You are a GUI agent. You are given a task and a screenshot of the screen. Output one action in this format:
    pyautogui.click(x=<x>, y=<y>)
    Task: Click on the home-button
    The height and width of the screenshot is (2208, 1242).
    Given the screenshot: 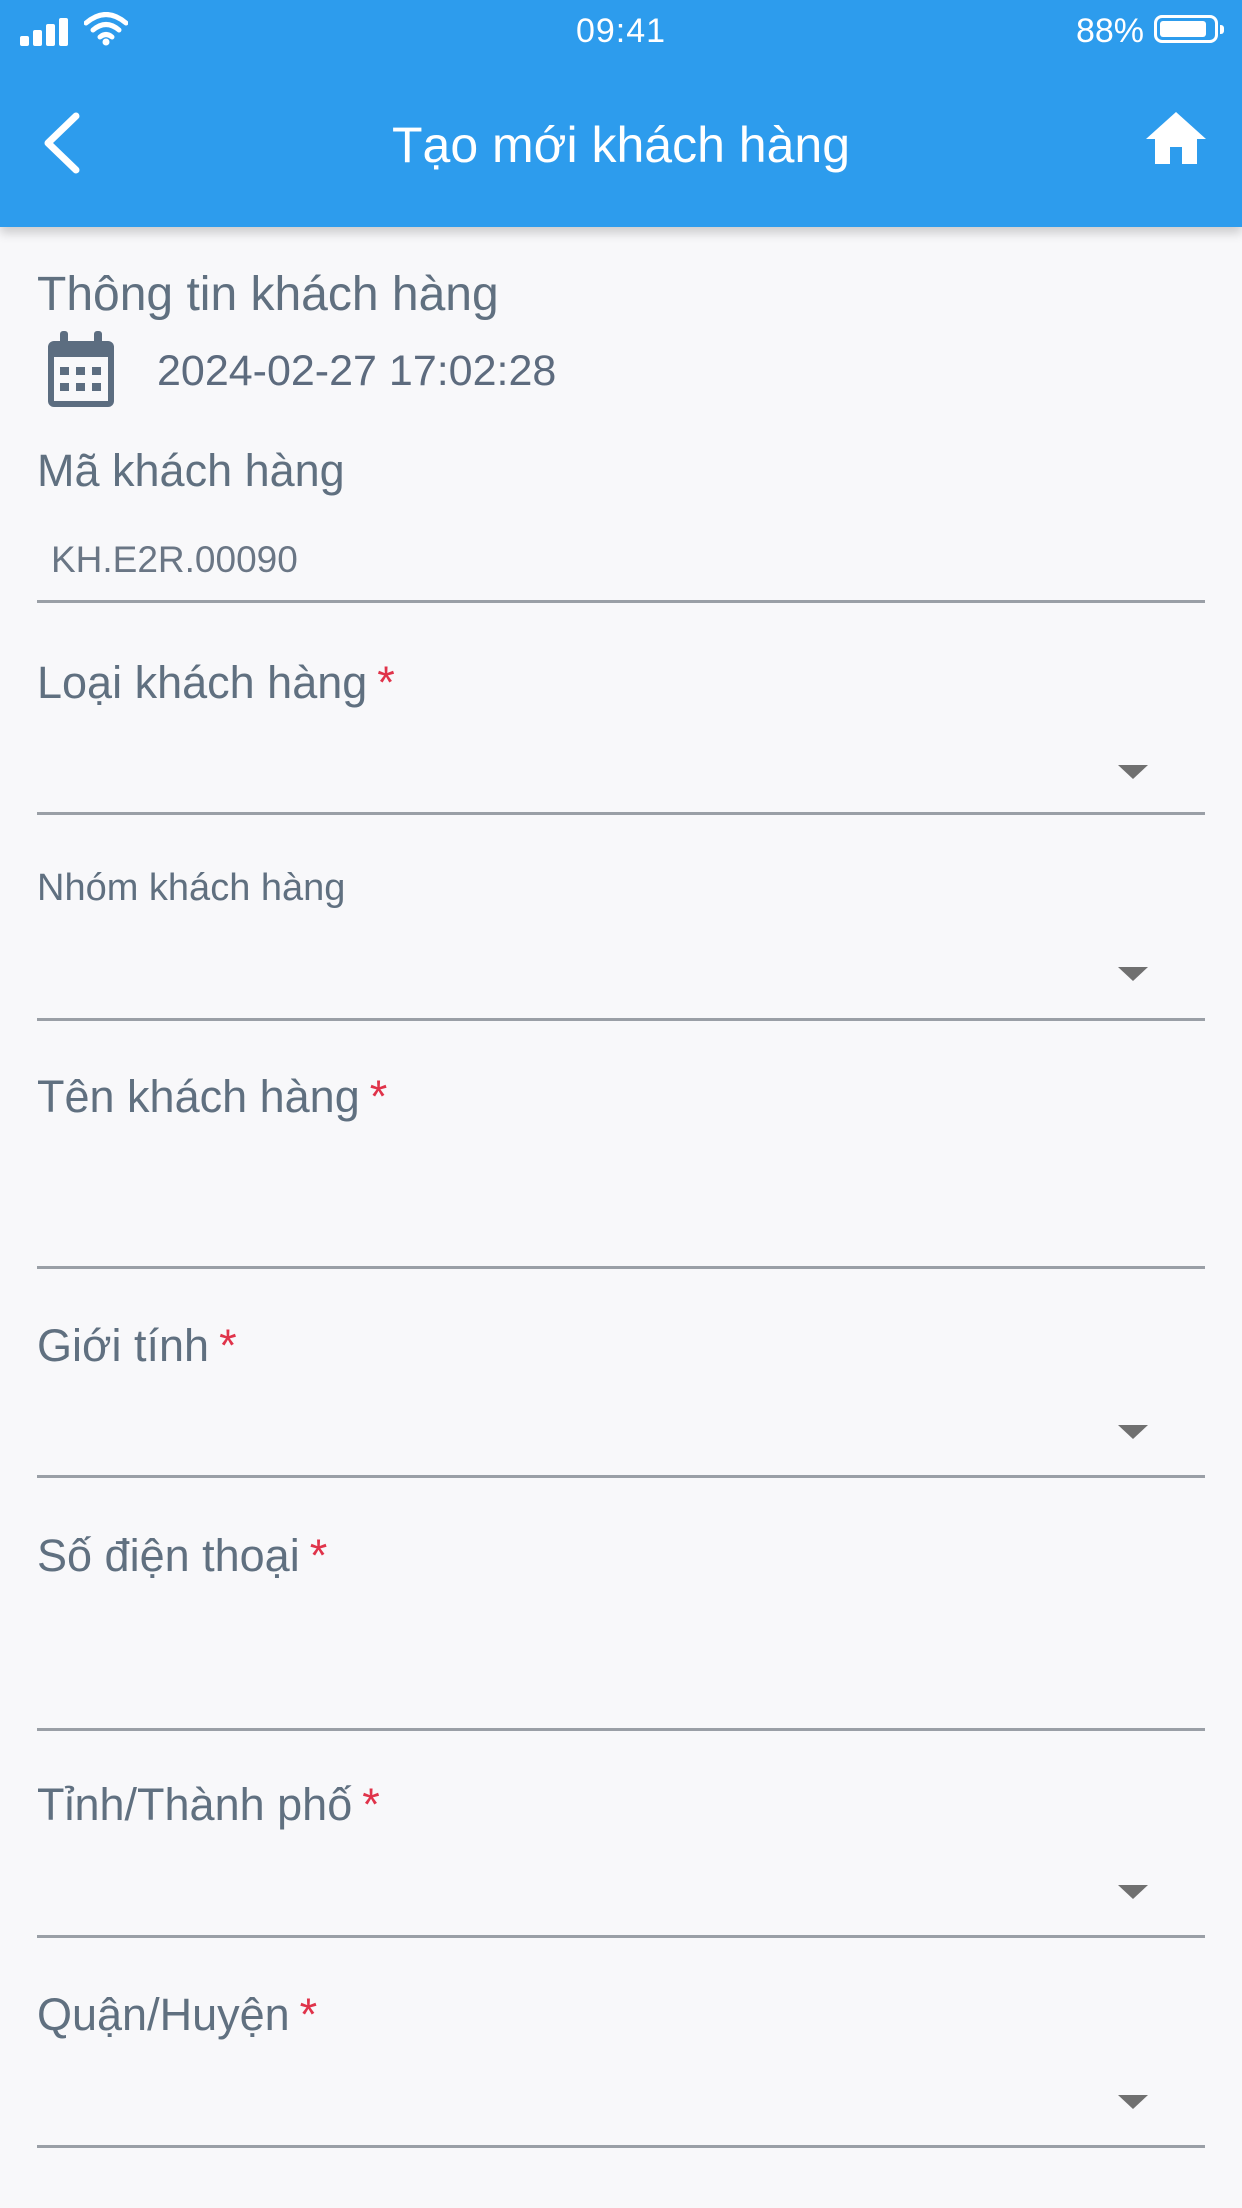 What is the action you would take?
    pyautogui.click(x=1176, y=138)
    